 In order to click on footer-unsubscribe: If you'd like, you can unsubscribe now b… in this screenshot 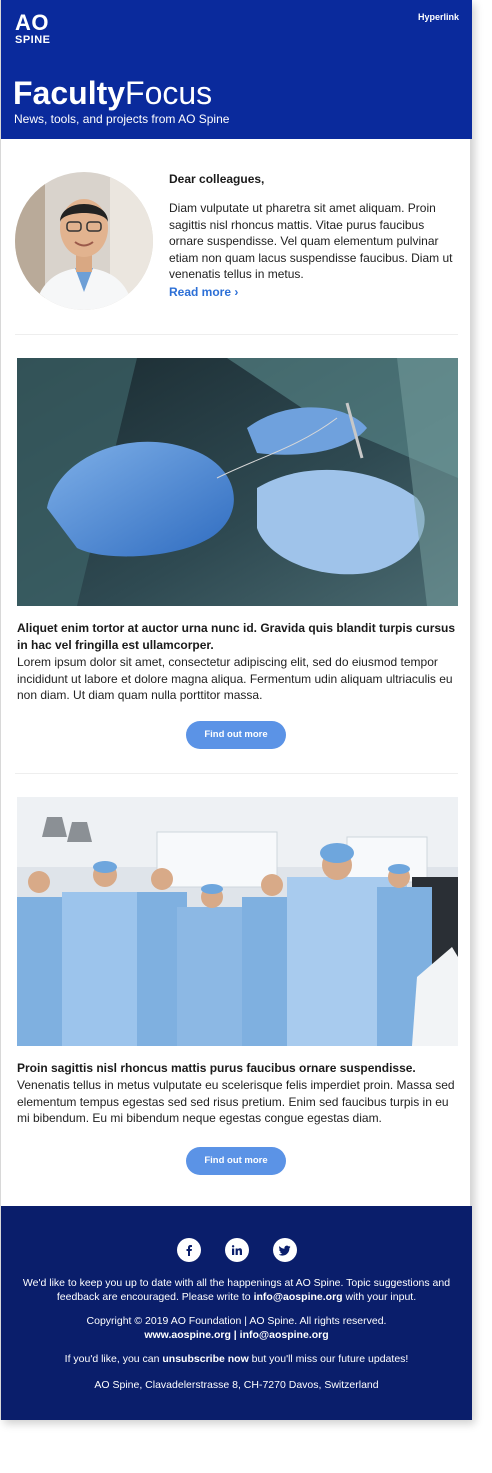, I will do `click(236, 1359)`.